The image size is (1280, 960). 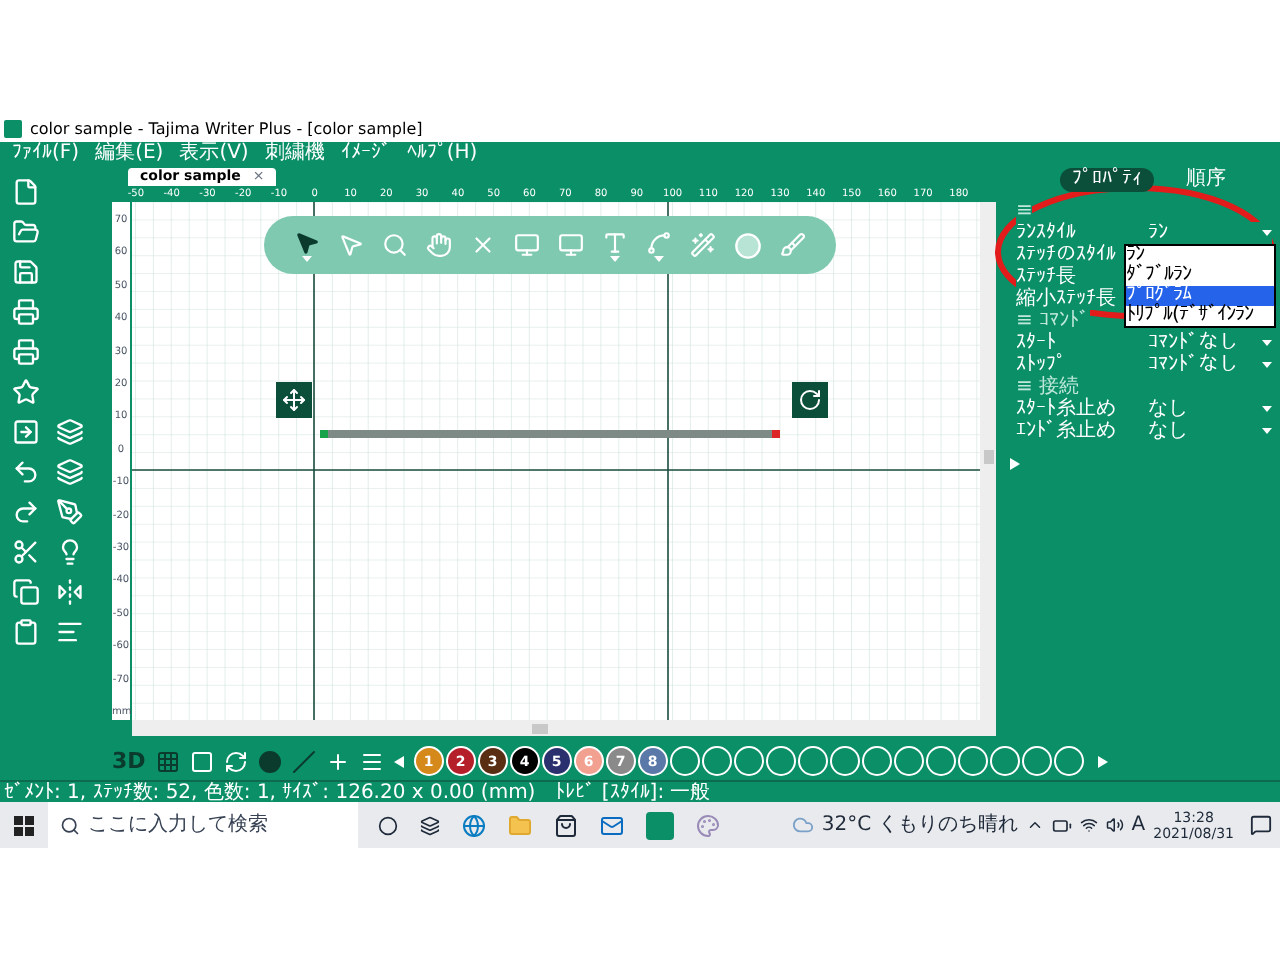 What do you see at coordinates (129, 761) in the screenshot?
I see `view-3d-button: 3D` at bounding box center [129, 761].